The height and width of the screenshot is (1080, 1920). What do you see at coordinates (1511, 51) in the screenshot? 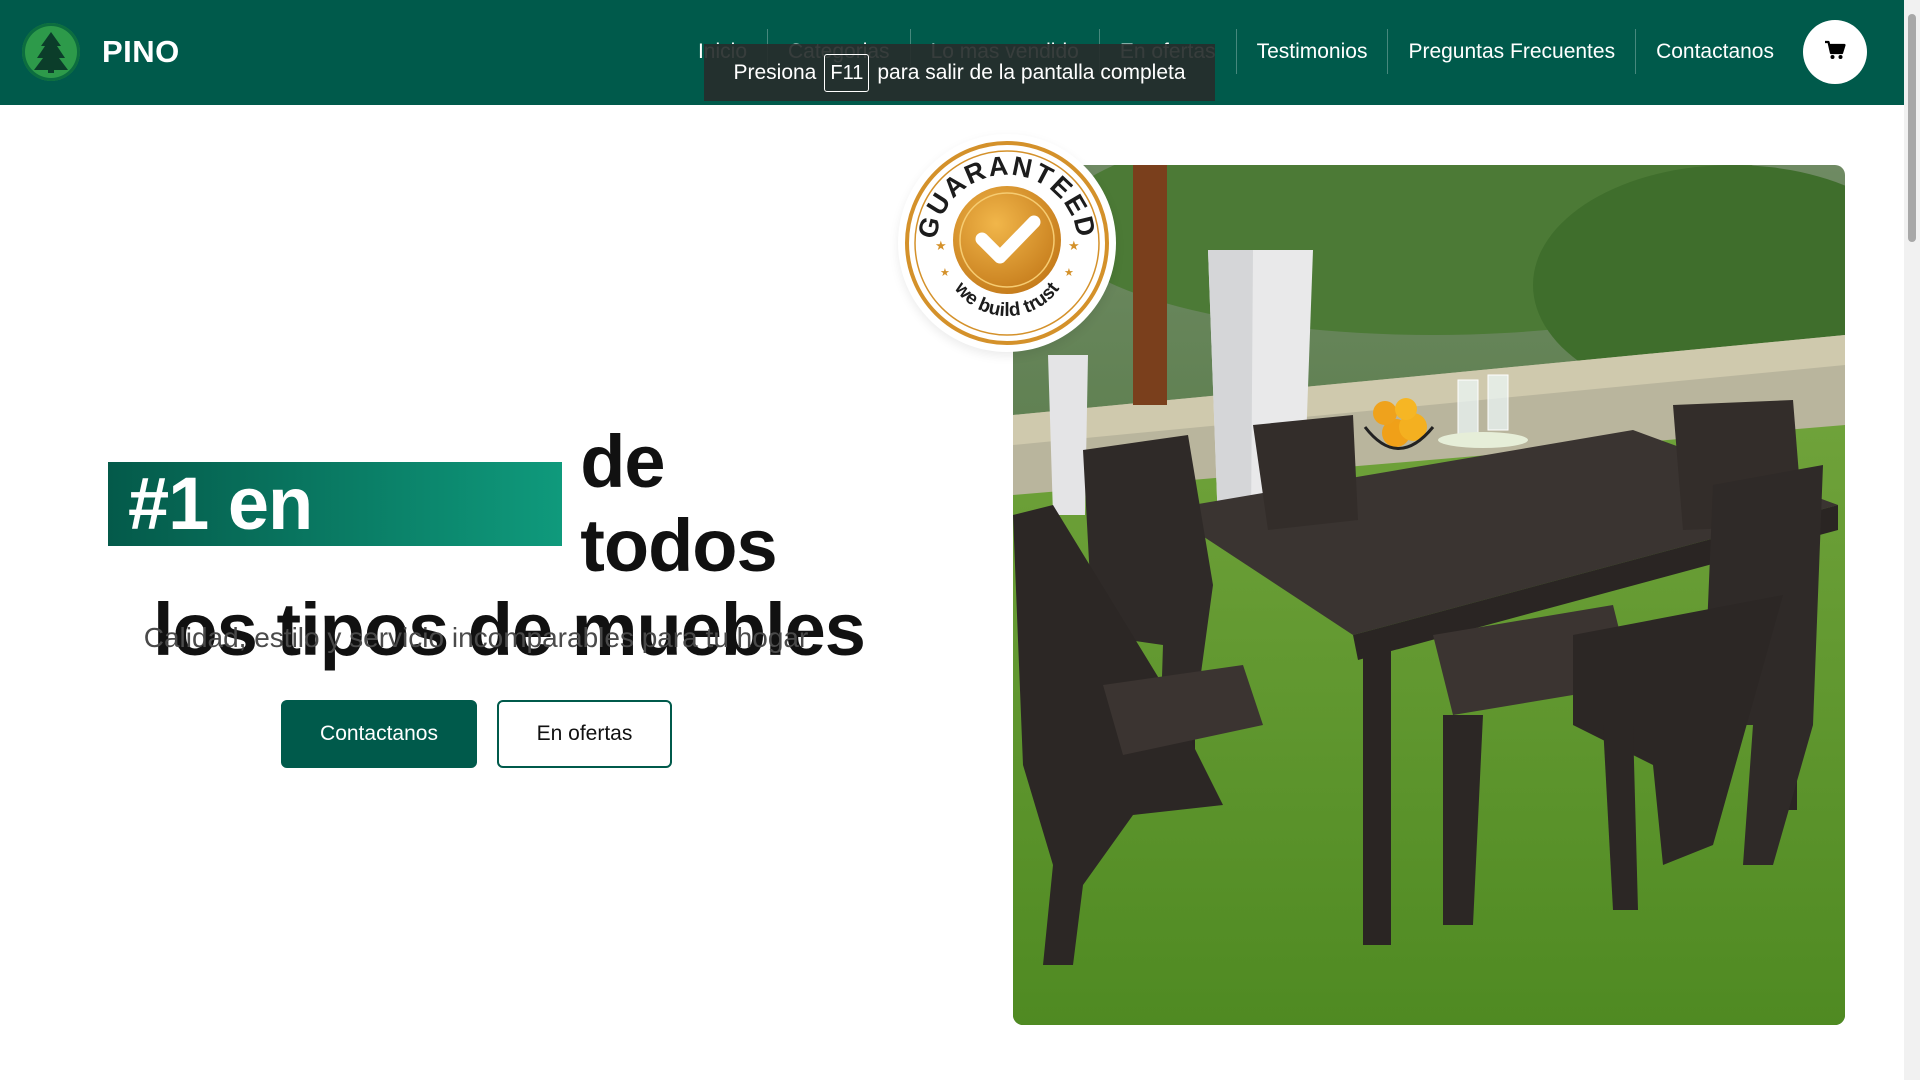
I see `nav-item-preguntas-frecuentes: Preguntas Frecuentes` at bounding box center [1511, 51].